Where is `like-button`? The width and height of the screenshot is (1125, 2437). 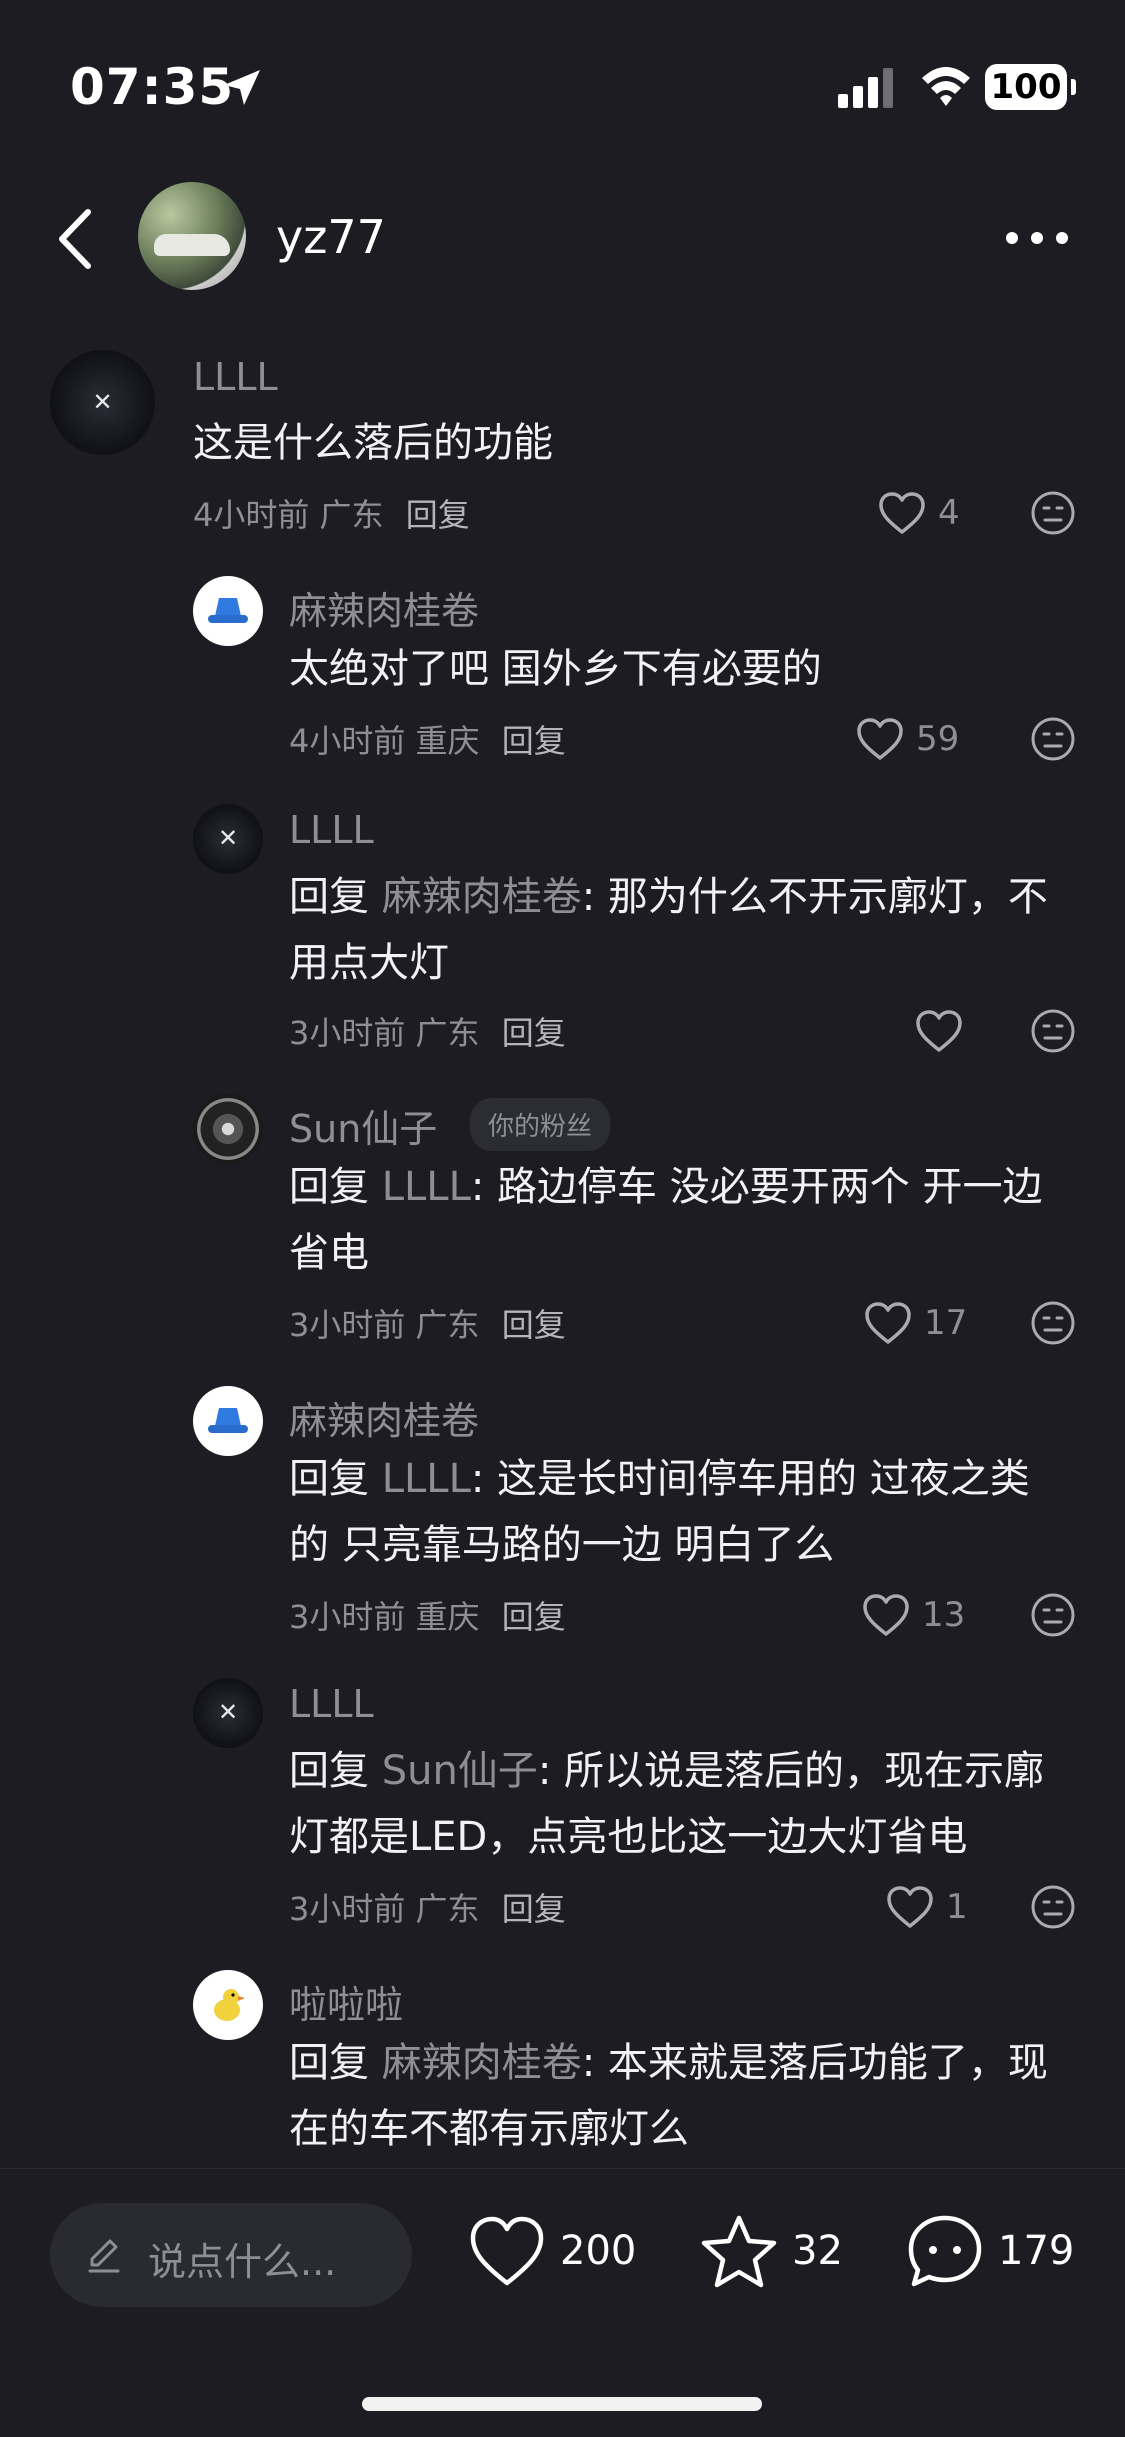
like-button is located at coordinates (939, 1031).